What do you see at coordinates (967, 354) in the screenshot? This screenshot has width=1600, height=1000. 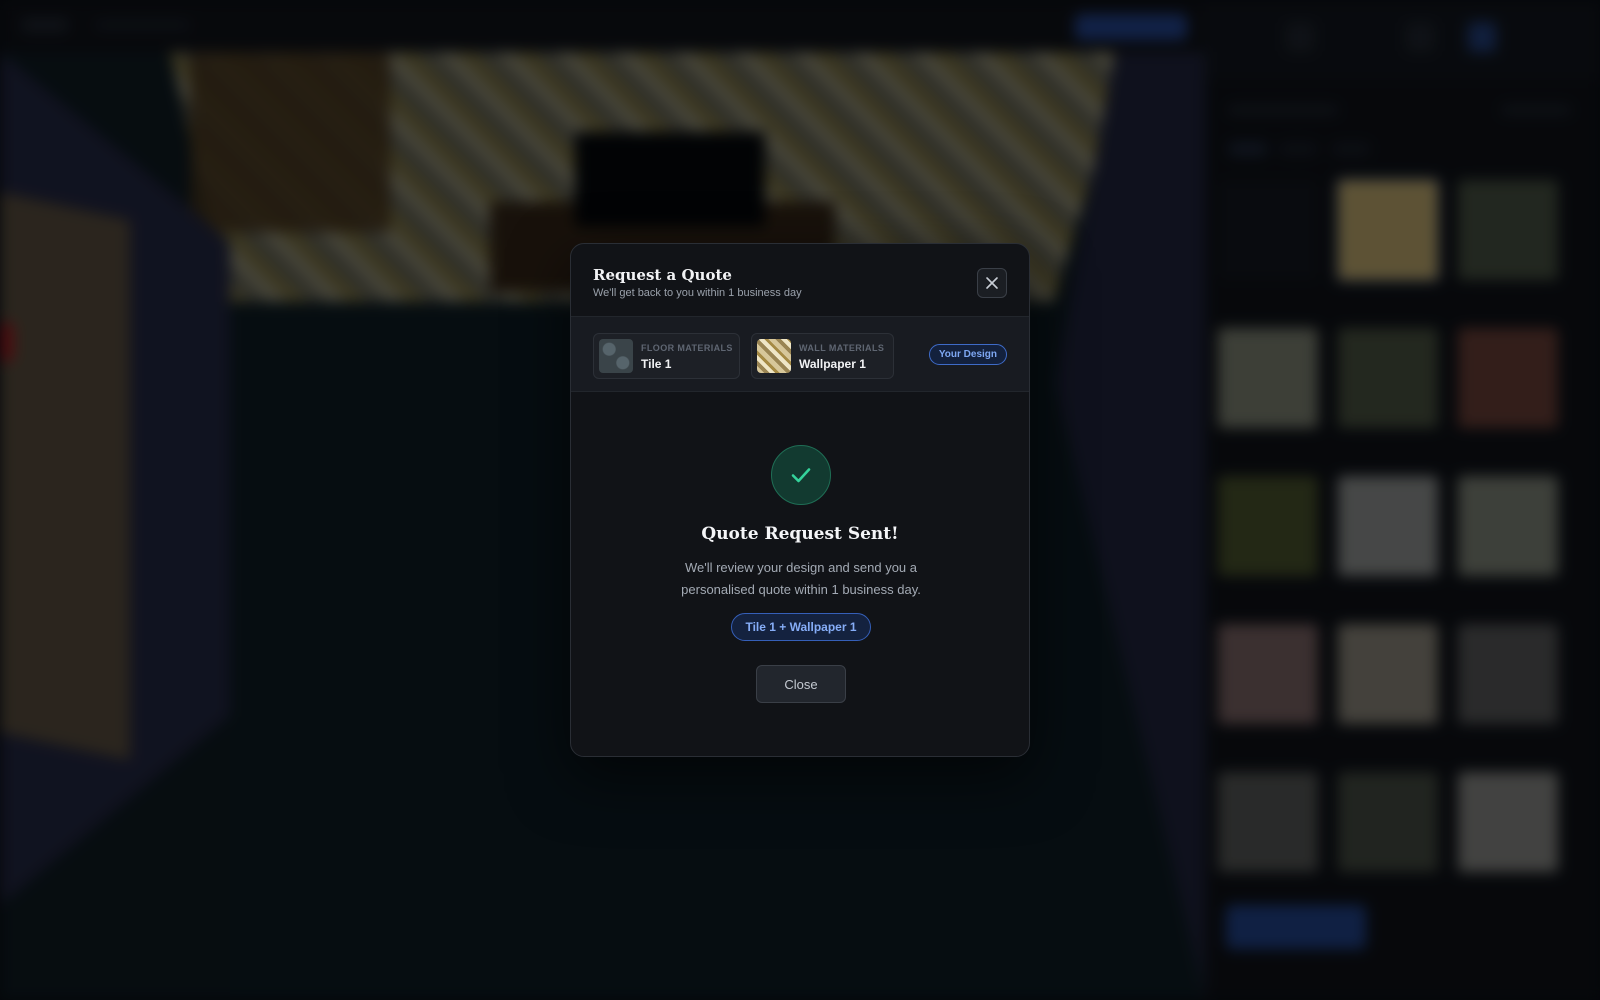 I see `your-design-badge: Your Design` at bounding box center [967, 354].